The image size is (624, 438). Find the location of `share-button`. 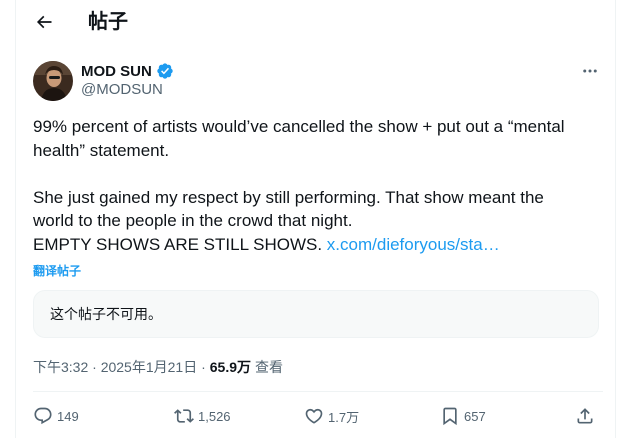

share-button is located at coordinates (585, 416).